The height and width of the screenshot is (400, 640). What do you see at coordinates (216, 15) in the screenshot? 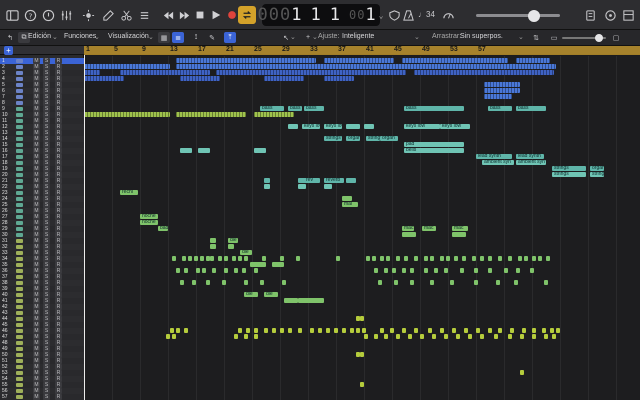
I see `play-icon` at bounding box center [216, 15].